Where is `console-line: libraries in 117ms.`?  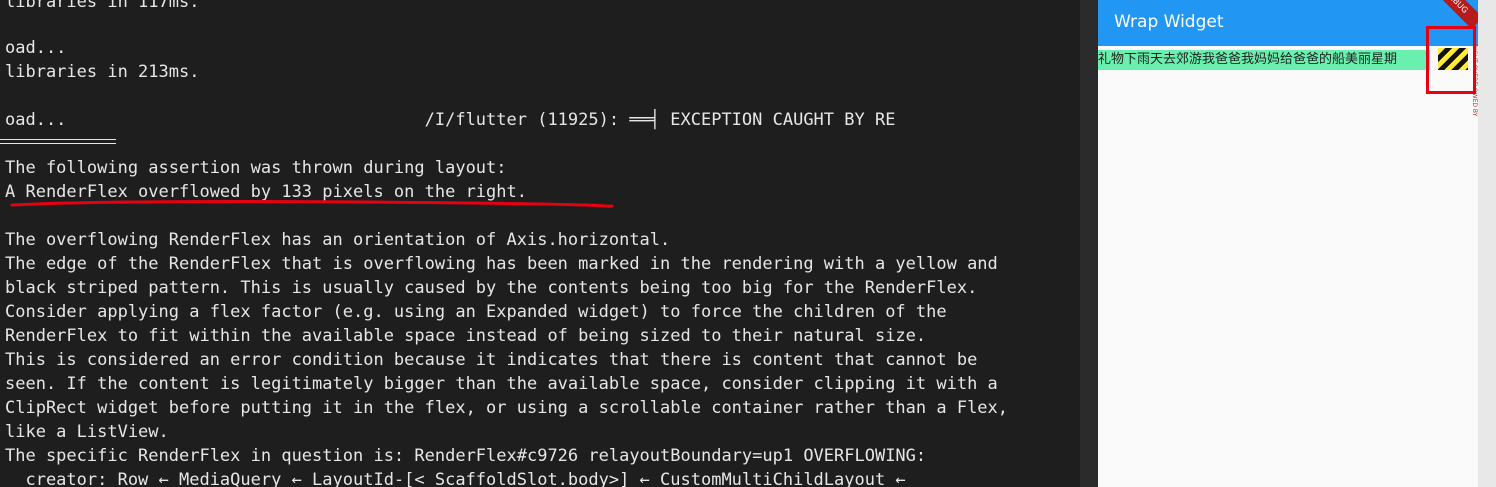
console-line: libraries in 117ms. is located at coordinates (102, 6).